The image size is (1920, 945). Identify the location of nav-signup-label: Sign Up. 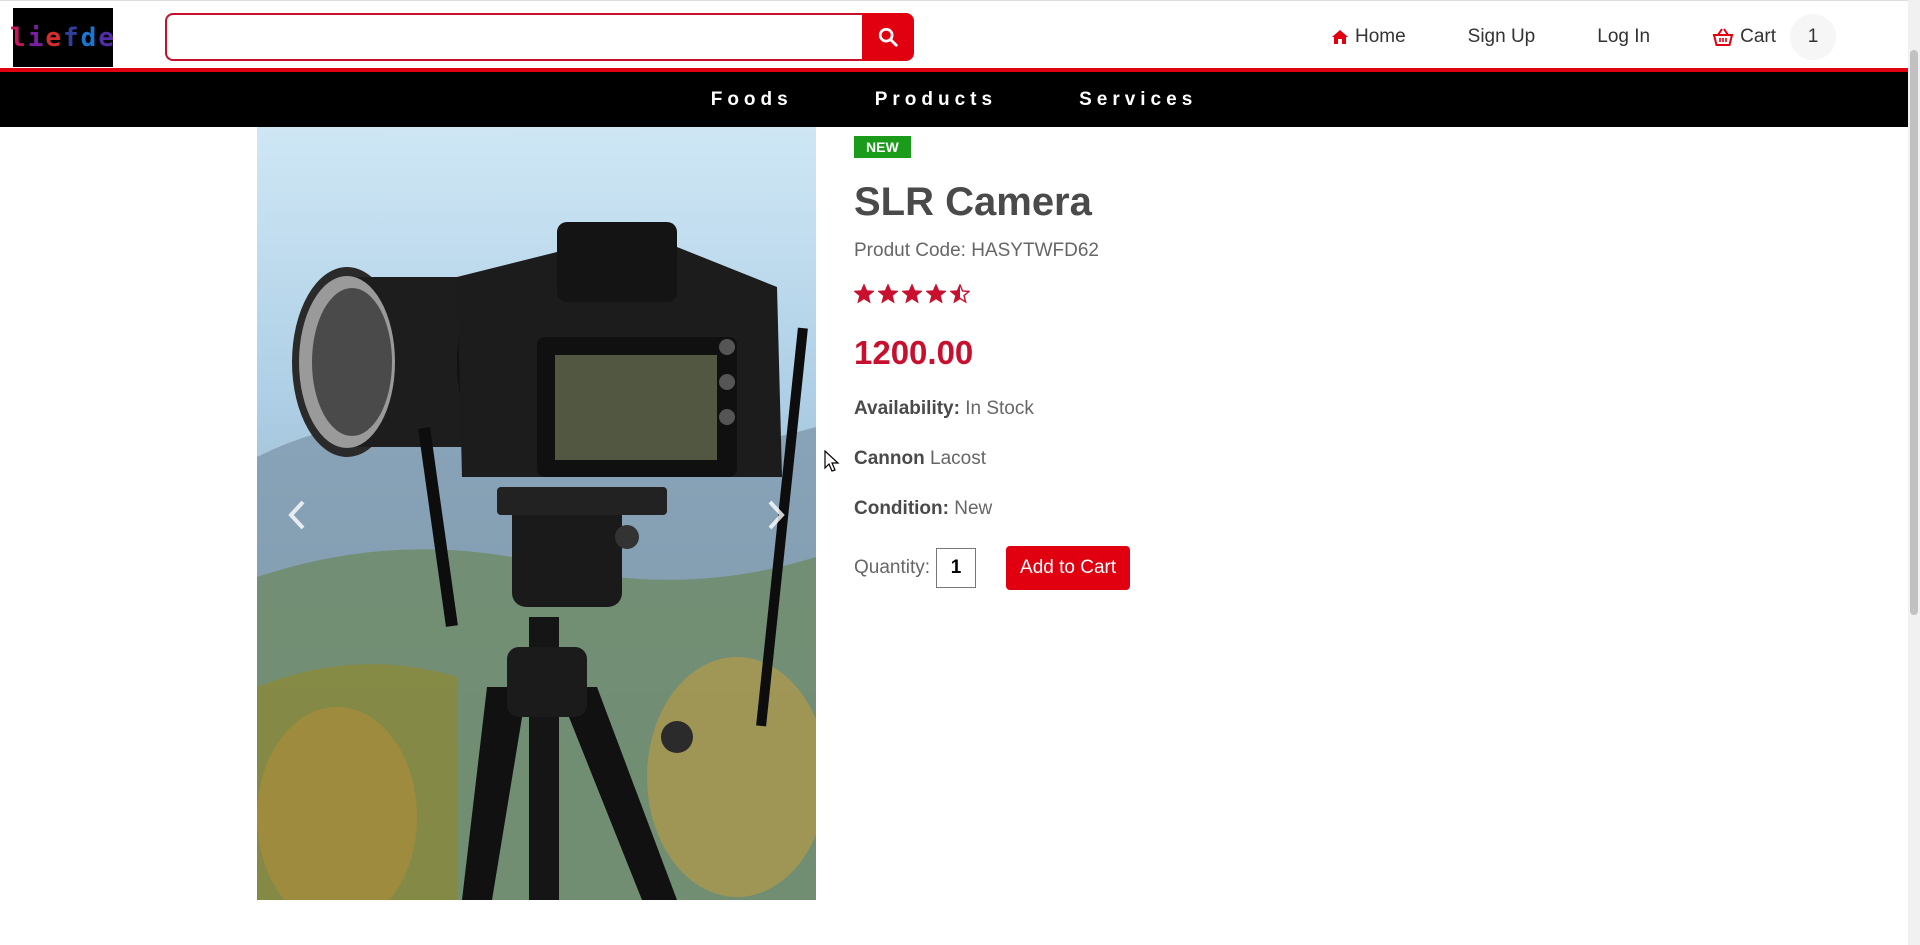
(1501, 36).